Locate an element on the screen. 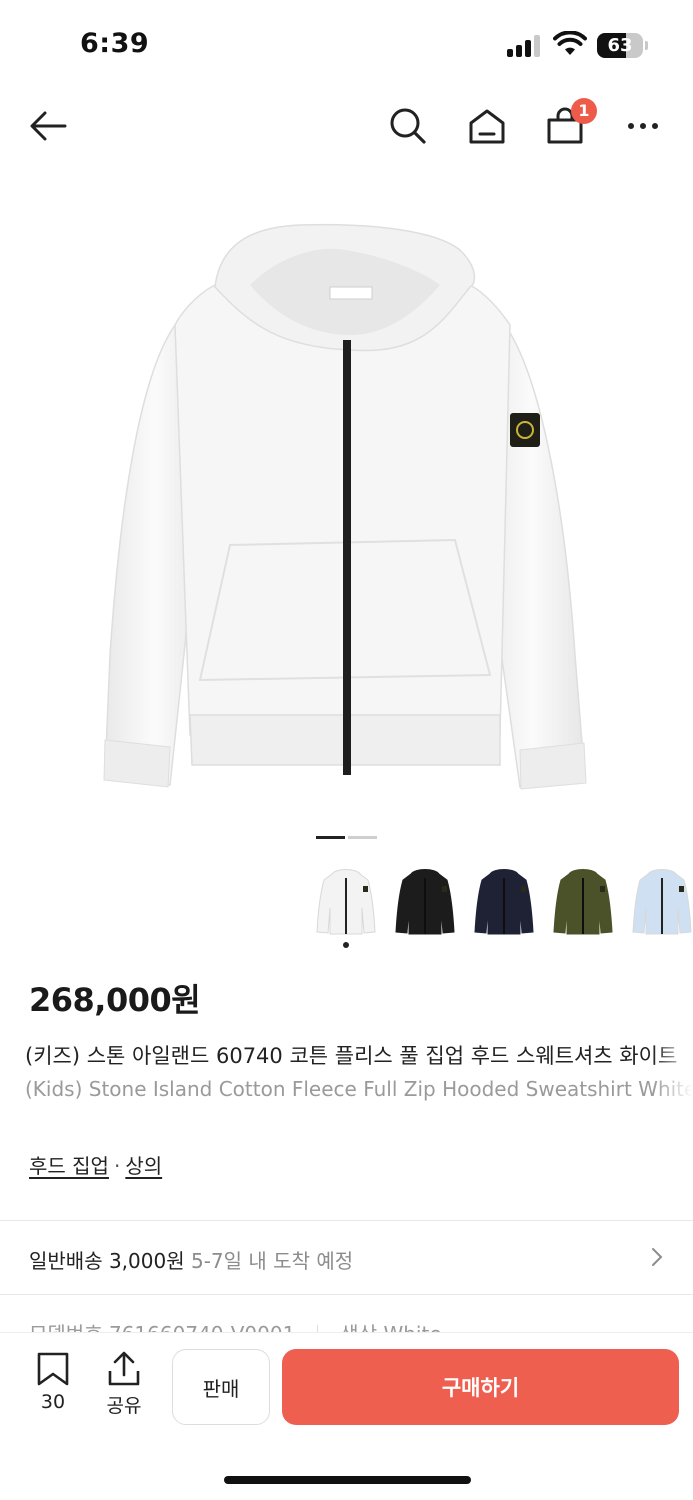 Image resolution: width=693 pixels, height=1500 pixels. more-icon is located at coordinates (643, 126).